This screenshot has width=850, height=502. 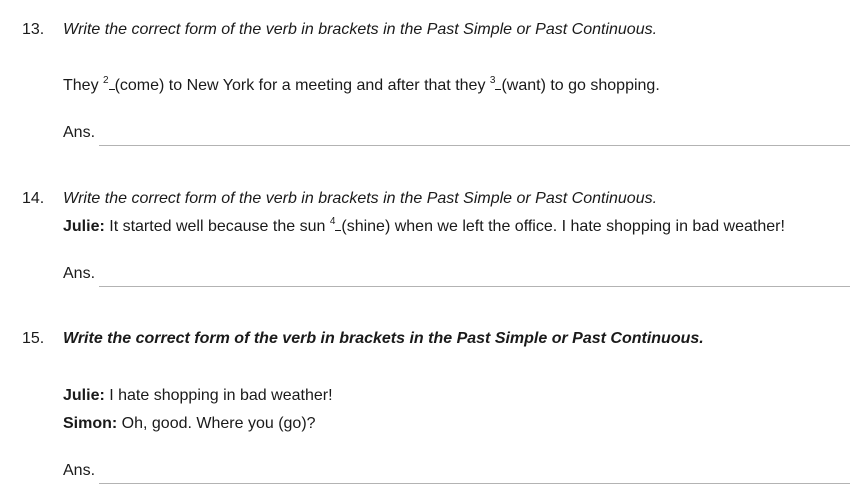 I want to click on question-number: 15., so click(x=33, y=338).